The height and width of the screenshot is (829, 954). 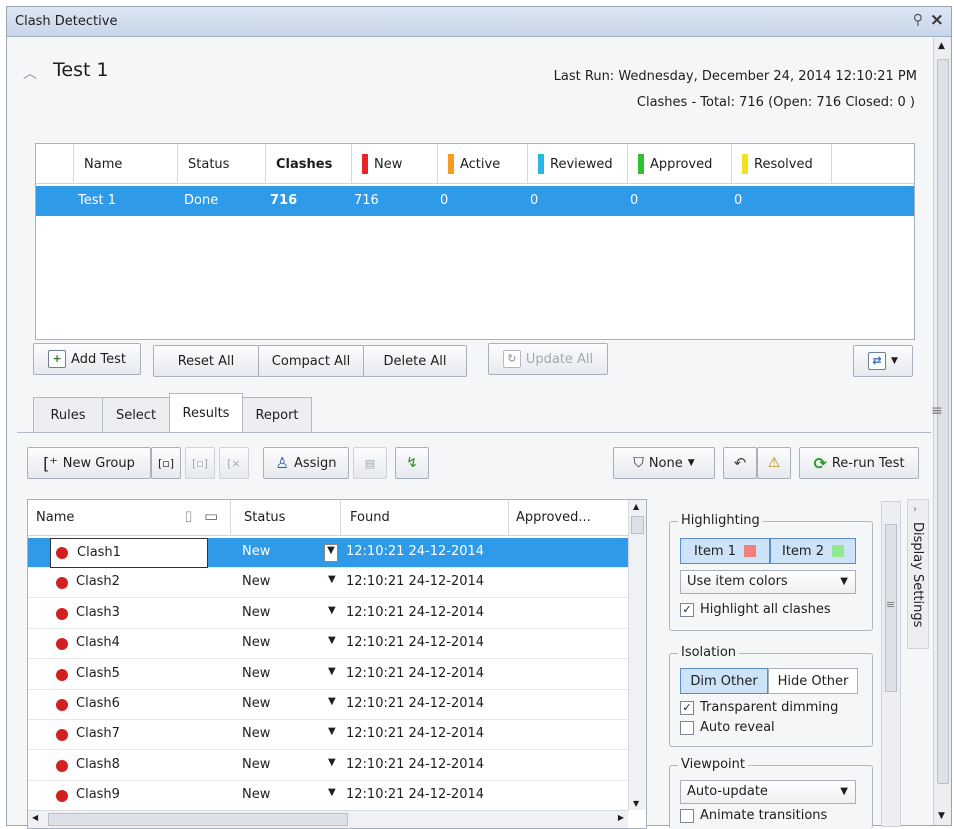 What do you see at coordinates (774, 463) in the screenshot?
I see `clash-settings-button: ⚠` at bounding box center [774, 463].